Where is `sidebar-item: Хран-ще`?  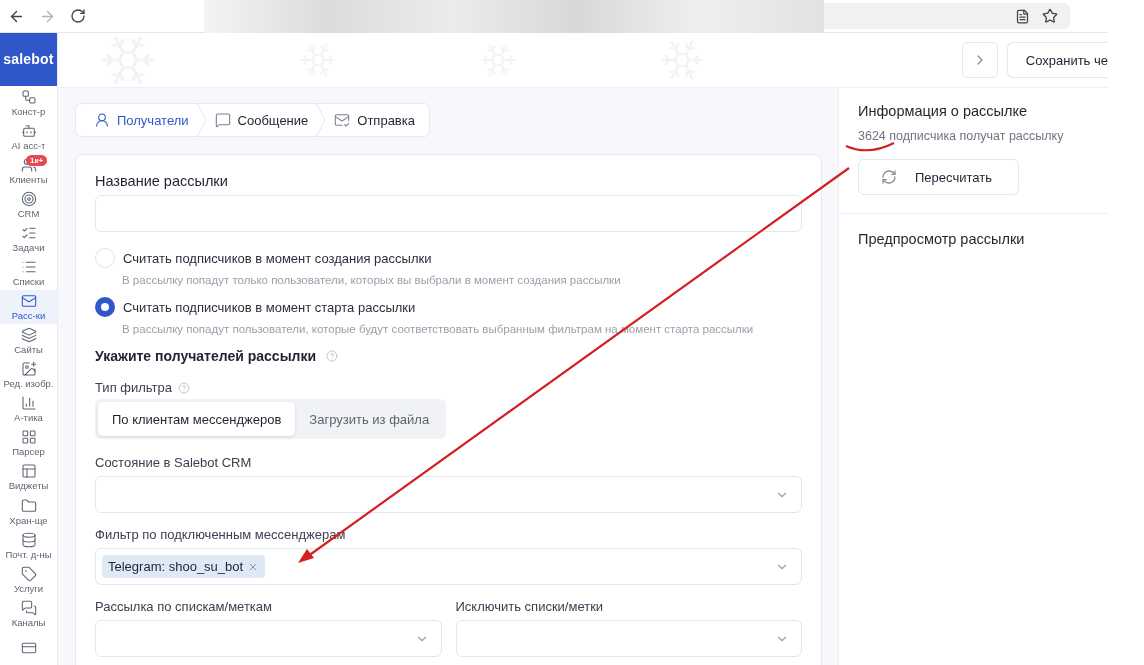 sidebar-item: Хран-ще is located at coordinates (28, 511).